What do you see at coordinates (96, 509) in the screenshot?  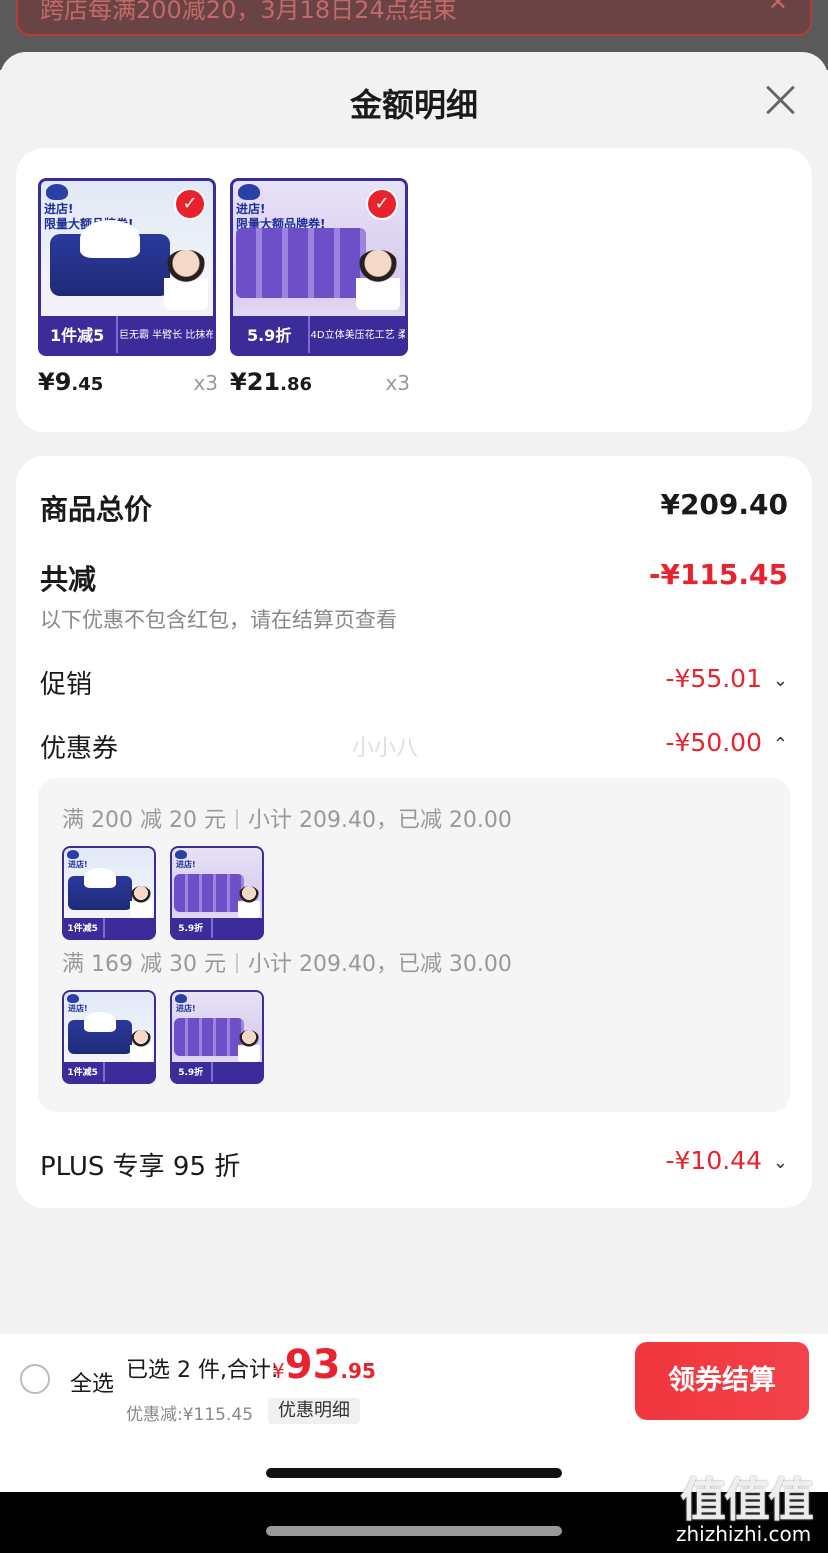 I see `total-price-label: 商品总价` at bounding box center [96, 509].